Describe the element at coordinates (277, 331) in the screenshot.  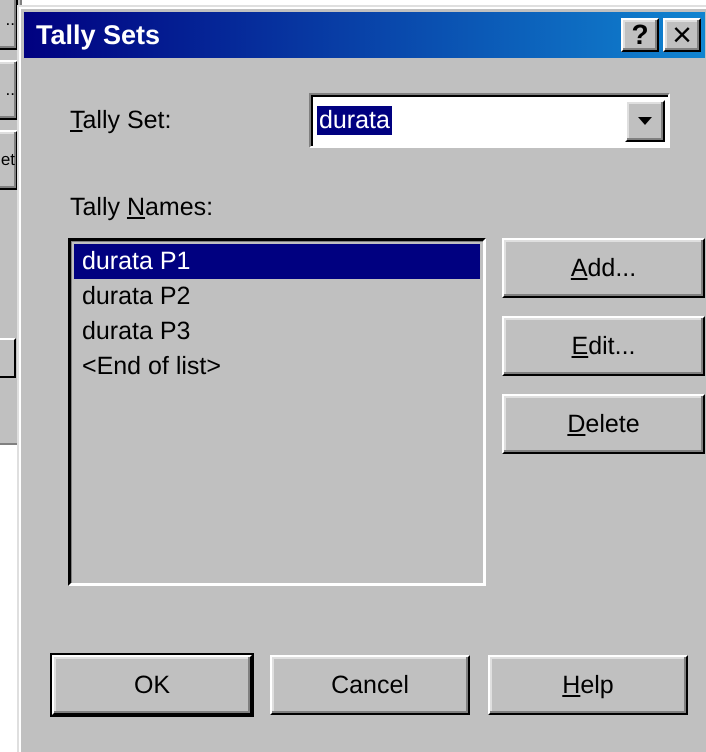
I see `list-item: durata P3` at that location.